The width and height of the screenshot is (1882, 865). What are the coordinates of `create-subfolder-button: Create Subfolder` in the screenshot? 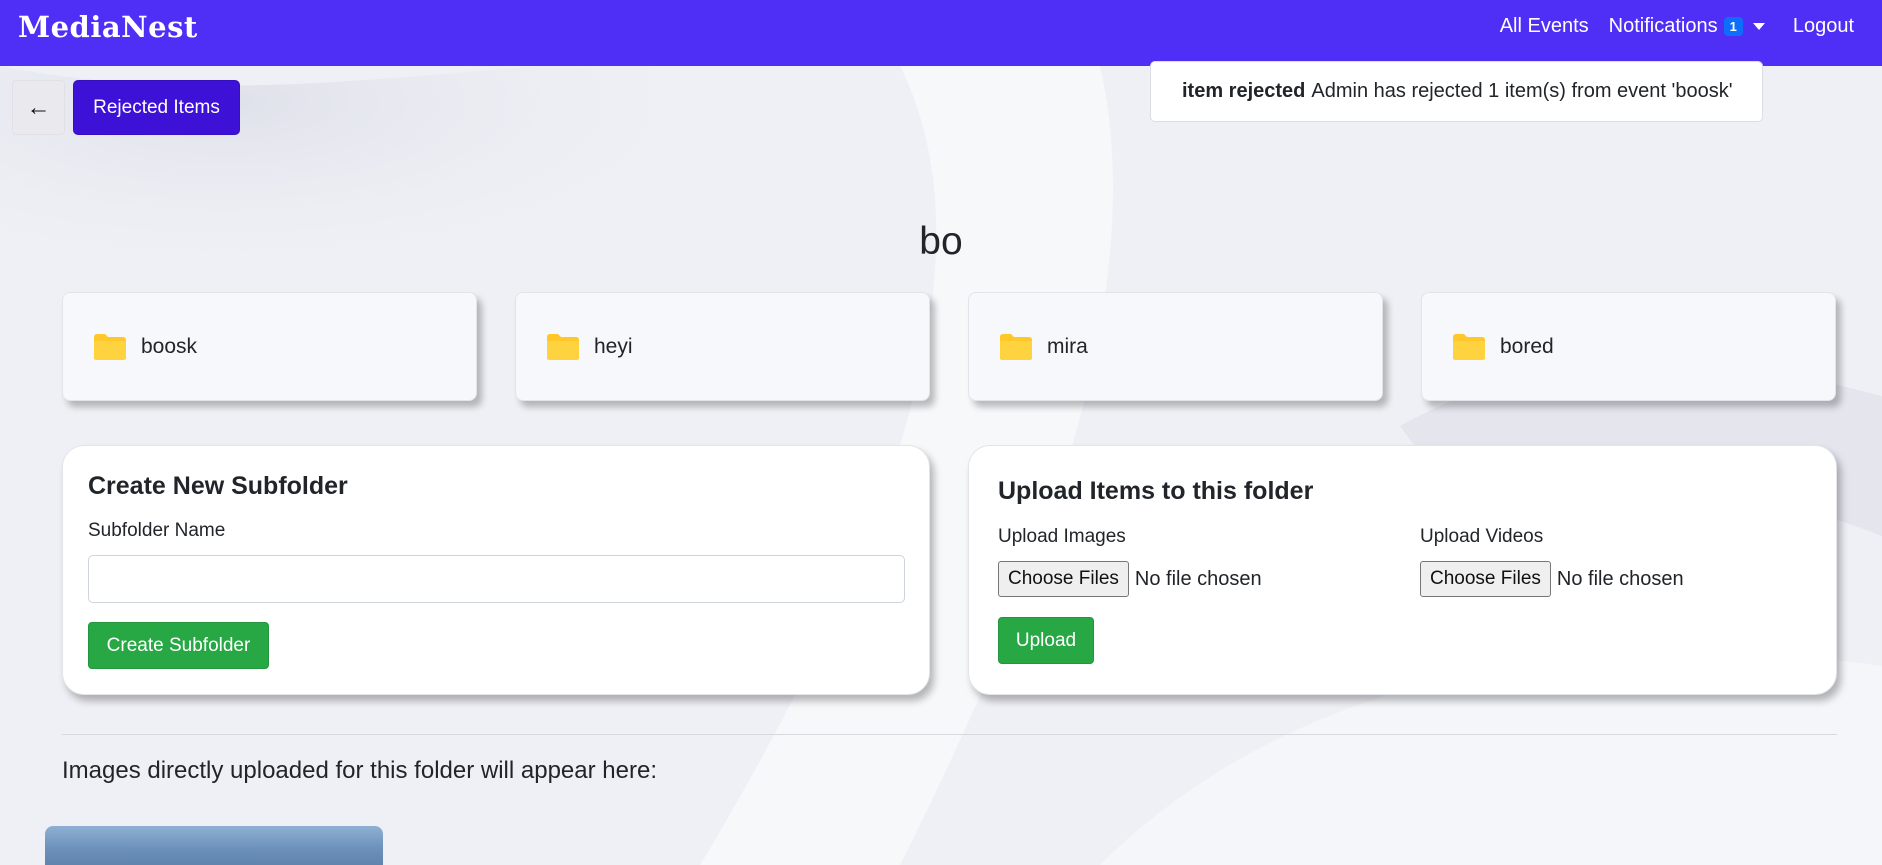 It's located at (178, 645).